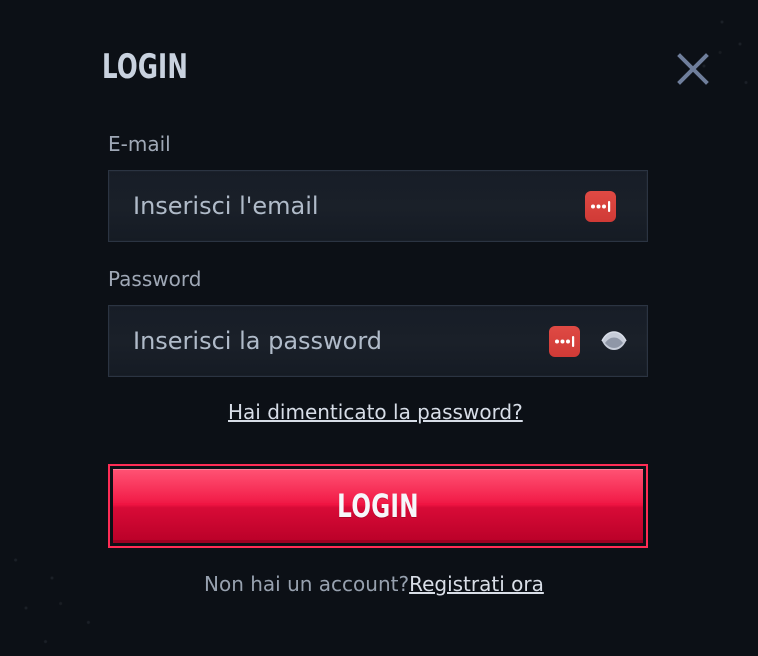 Image resolution: width=758 pixels, height=656 pixels. What do you see at coordinates (343, 341) in the screenshot?
I see `password-field` at bounding box center [343, 341].